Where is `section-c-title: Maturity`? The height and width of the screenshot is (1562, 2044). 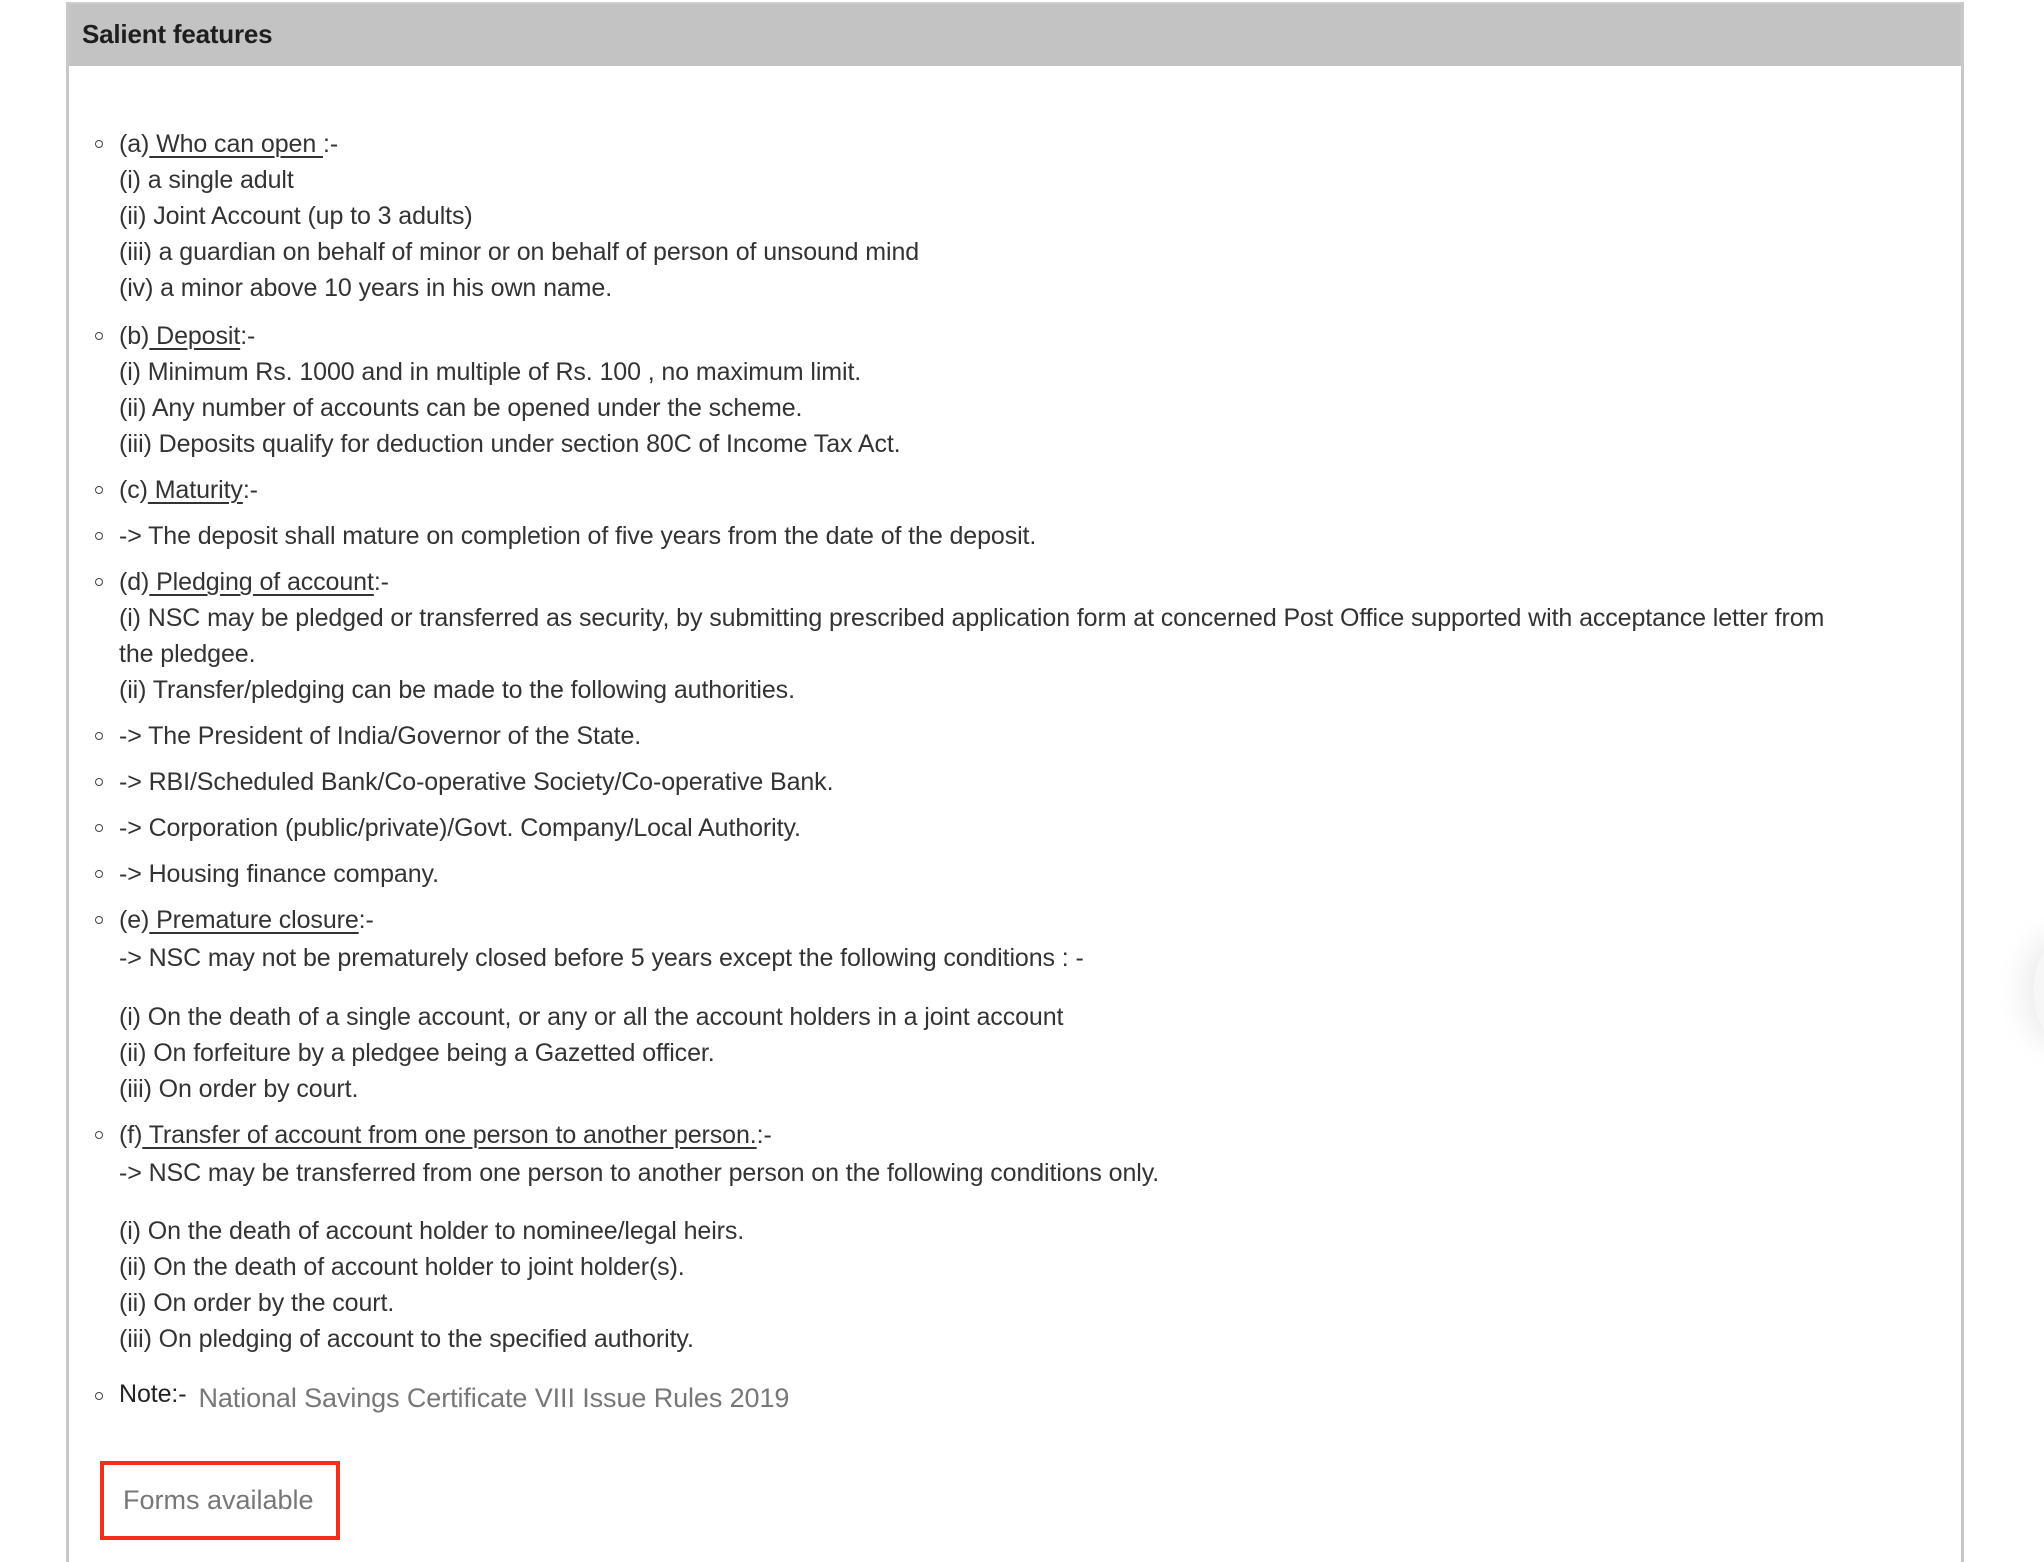
section-c-title: Maturity is located at coordinates (195, 490).